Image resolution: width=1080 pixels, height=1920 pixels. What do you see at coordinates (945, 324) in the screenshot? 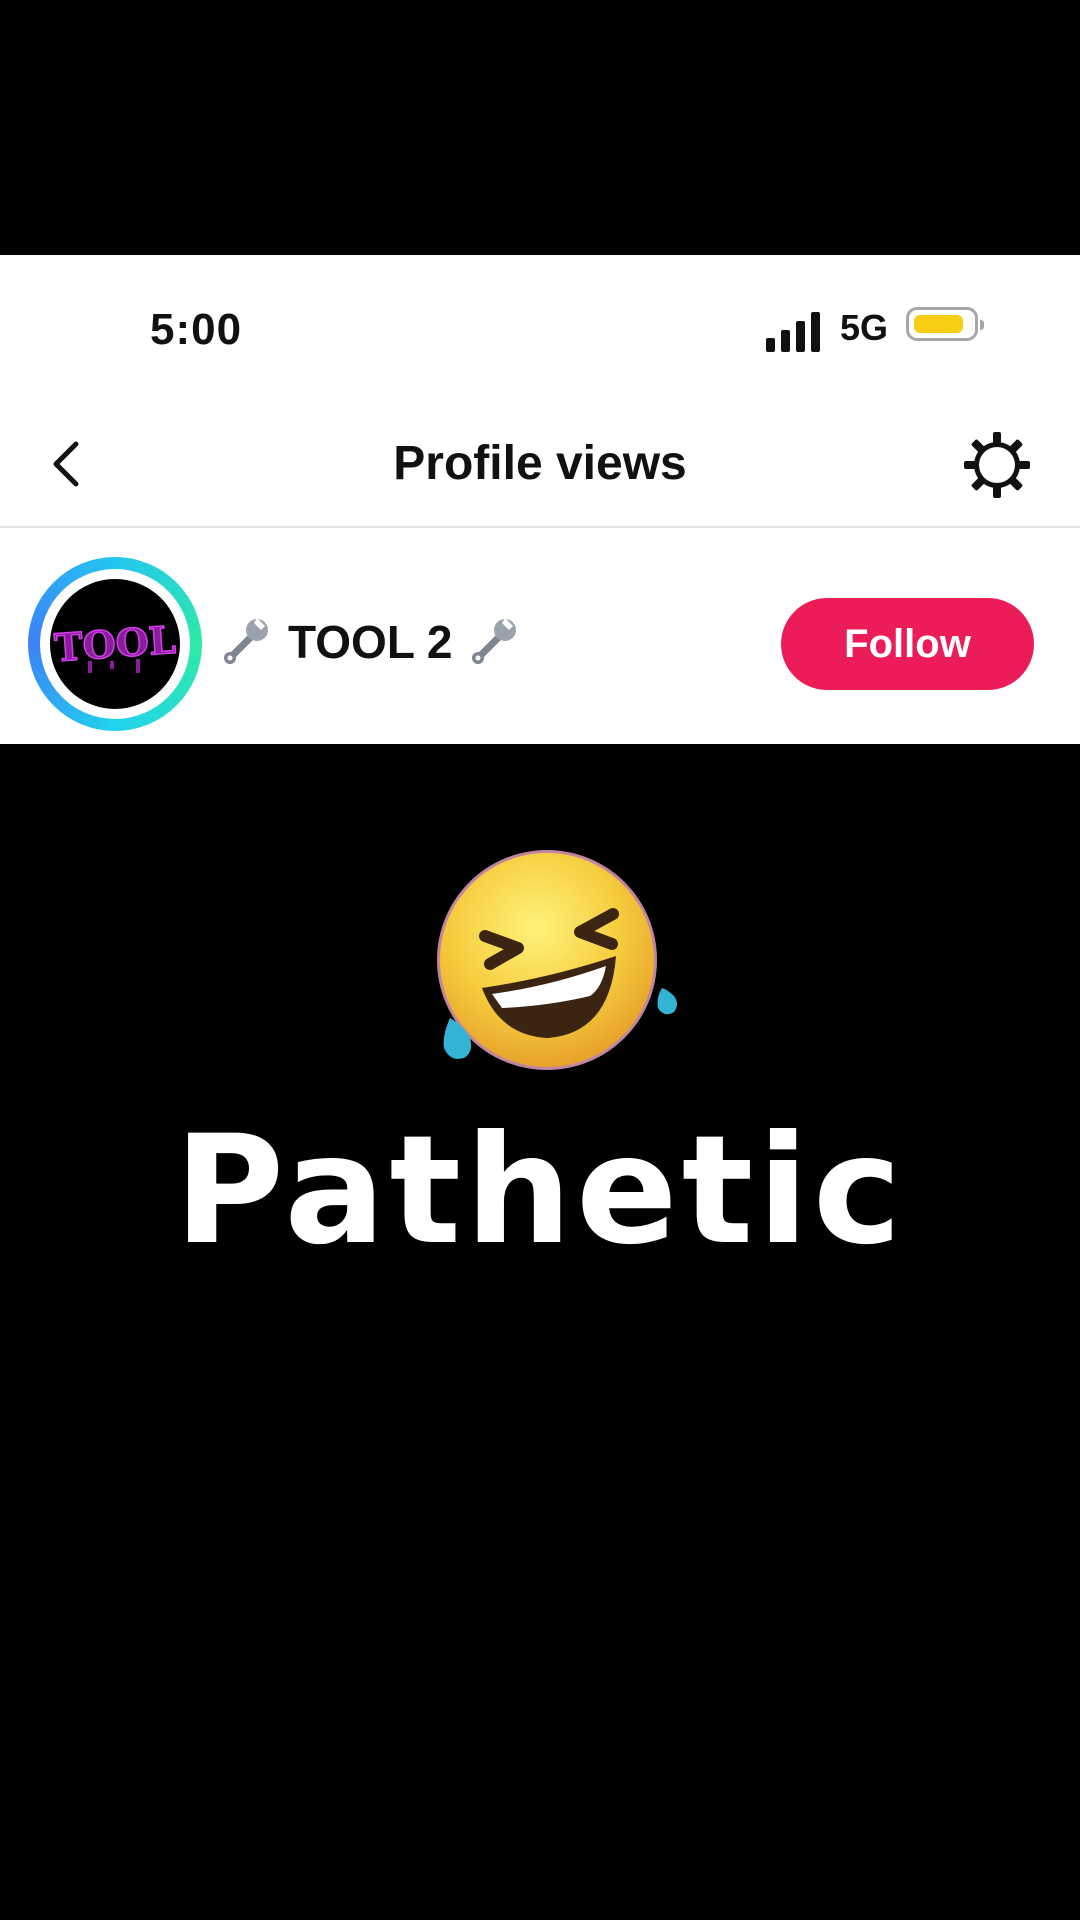
I see `battery-icon` at bounding box center [945, 324].